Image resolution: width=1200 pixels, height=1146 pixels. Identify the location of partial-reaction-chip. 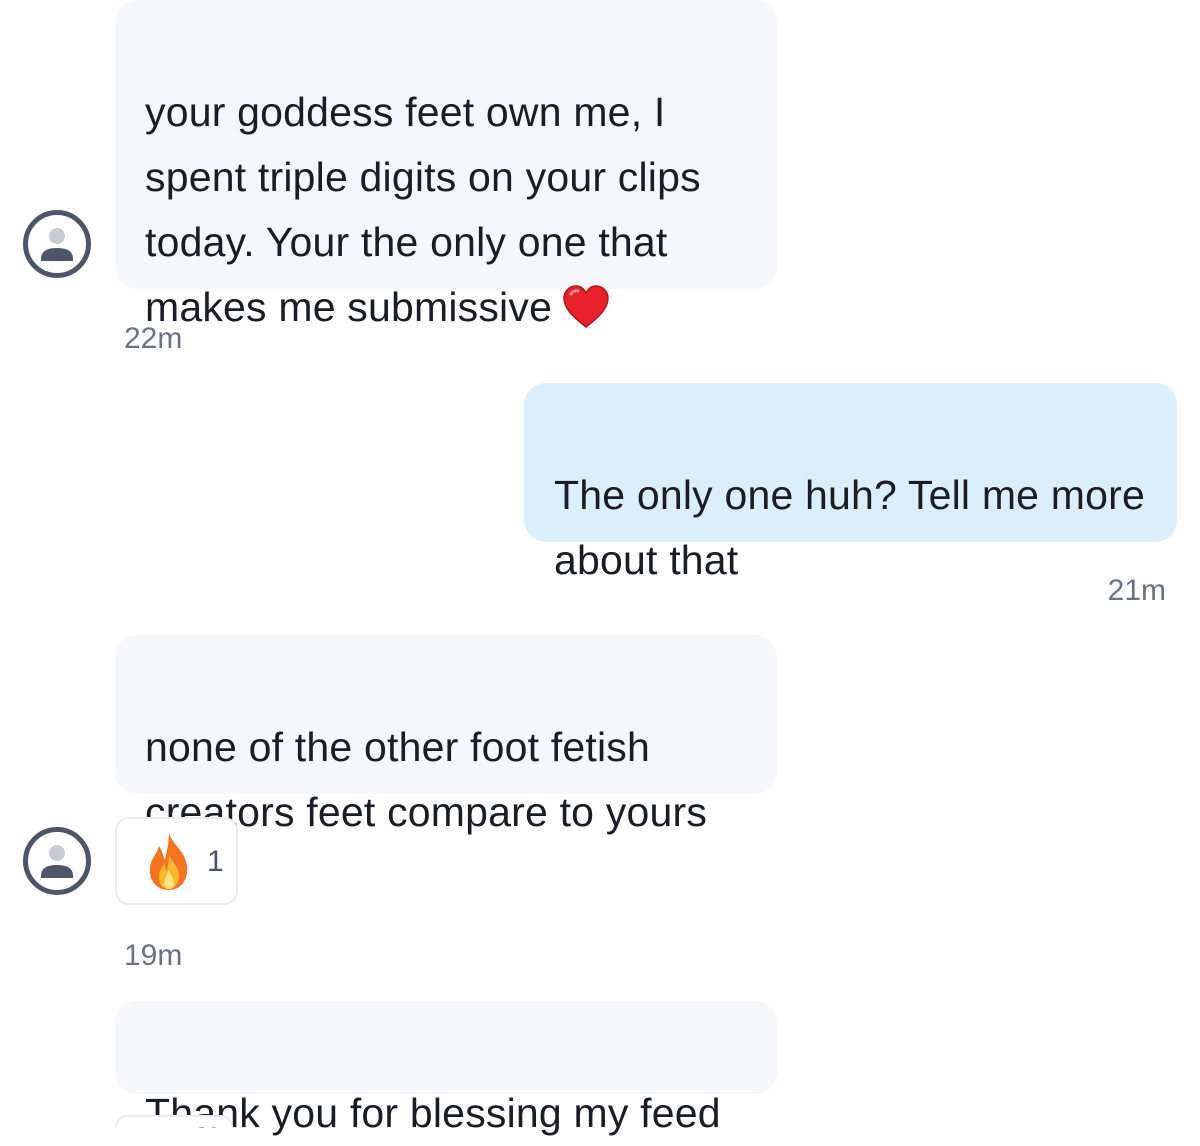
(174, 1121).